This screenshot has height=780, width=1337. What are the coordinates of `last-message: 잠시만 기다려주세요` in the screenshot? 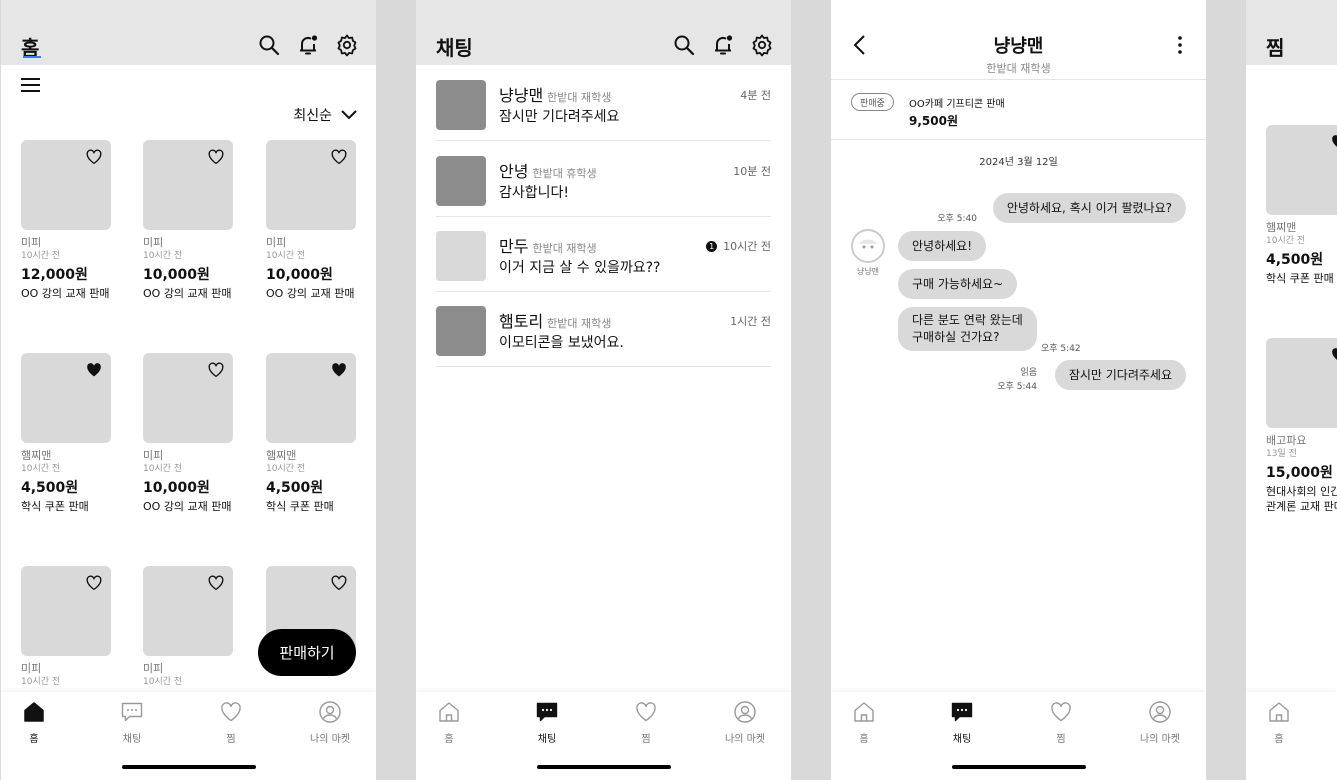 It's located at (559, 117).